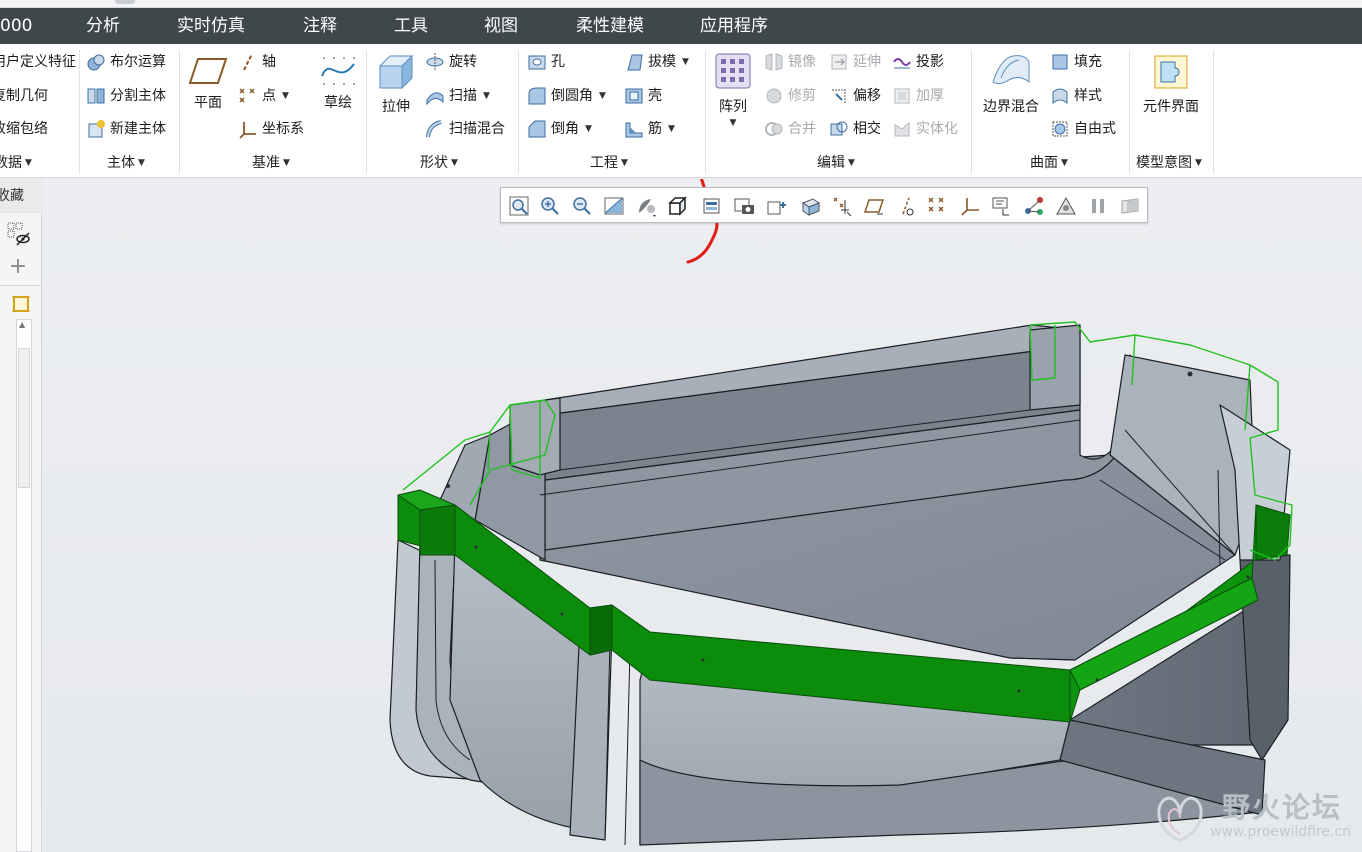 Image resolution: width=1362 pixels, height=852 pixels. What do you see at coordinates (836, 163) in the screenshot?
I see `group-label-editing: 编辑 ▼` at bounding box center [836, 163].